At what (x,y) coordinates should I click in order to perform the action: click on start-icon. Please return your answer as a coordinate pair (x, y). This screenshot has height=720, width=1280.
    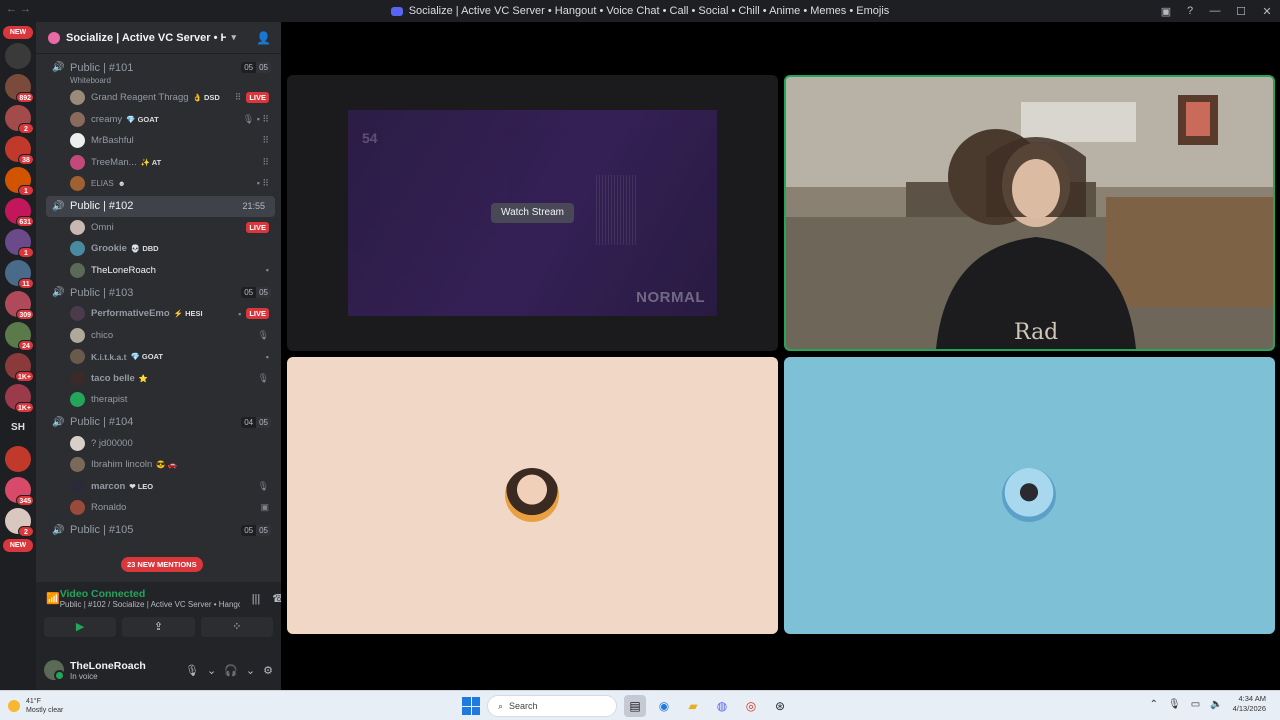
    Looking at the image, I should click on (471, 706).